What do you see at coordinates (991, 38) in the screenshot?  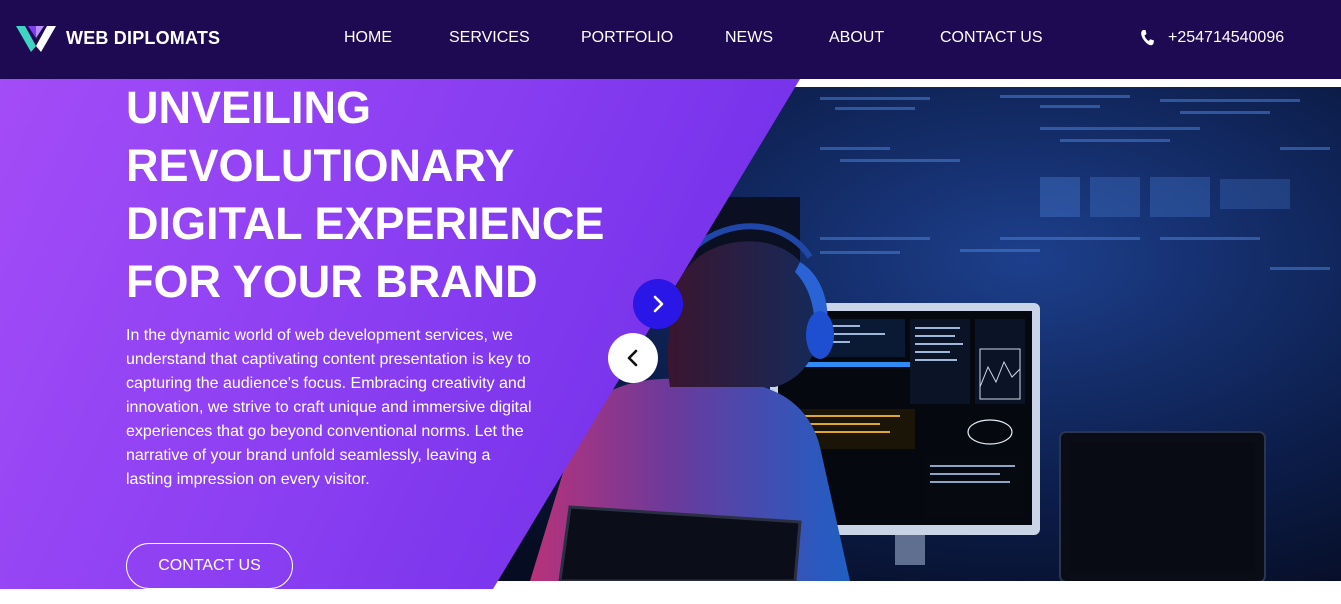 I see `nav-contact-us: CONTACT US` at bounding box center [991, 38].